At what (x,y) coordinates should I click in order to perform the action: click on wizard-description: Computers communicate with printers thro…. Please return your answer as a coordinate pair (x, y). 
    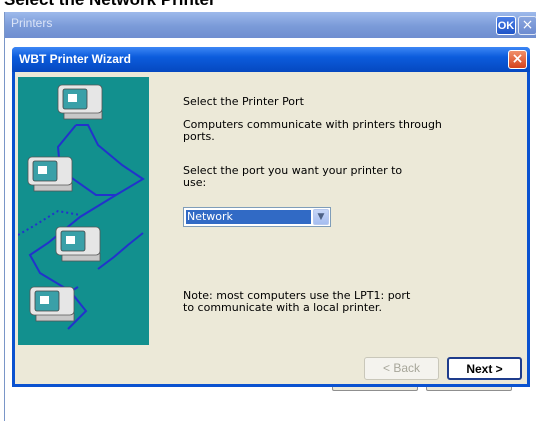
    Looking at the image, I should click on (312, 130).